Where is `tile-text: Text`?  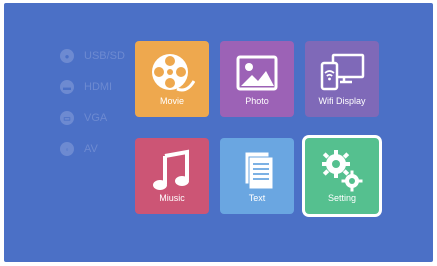 tile-text: Text is located at coordinates (257, 176).